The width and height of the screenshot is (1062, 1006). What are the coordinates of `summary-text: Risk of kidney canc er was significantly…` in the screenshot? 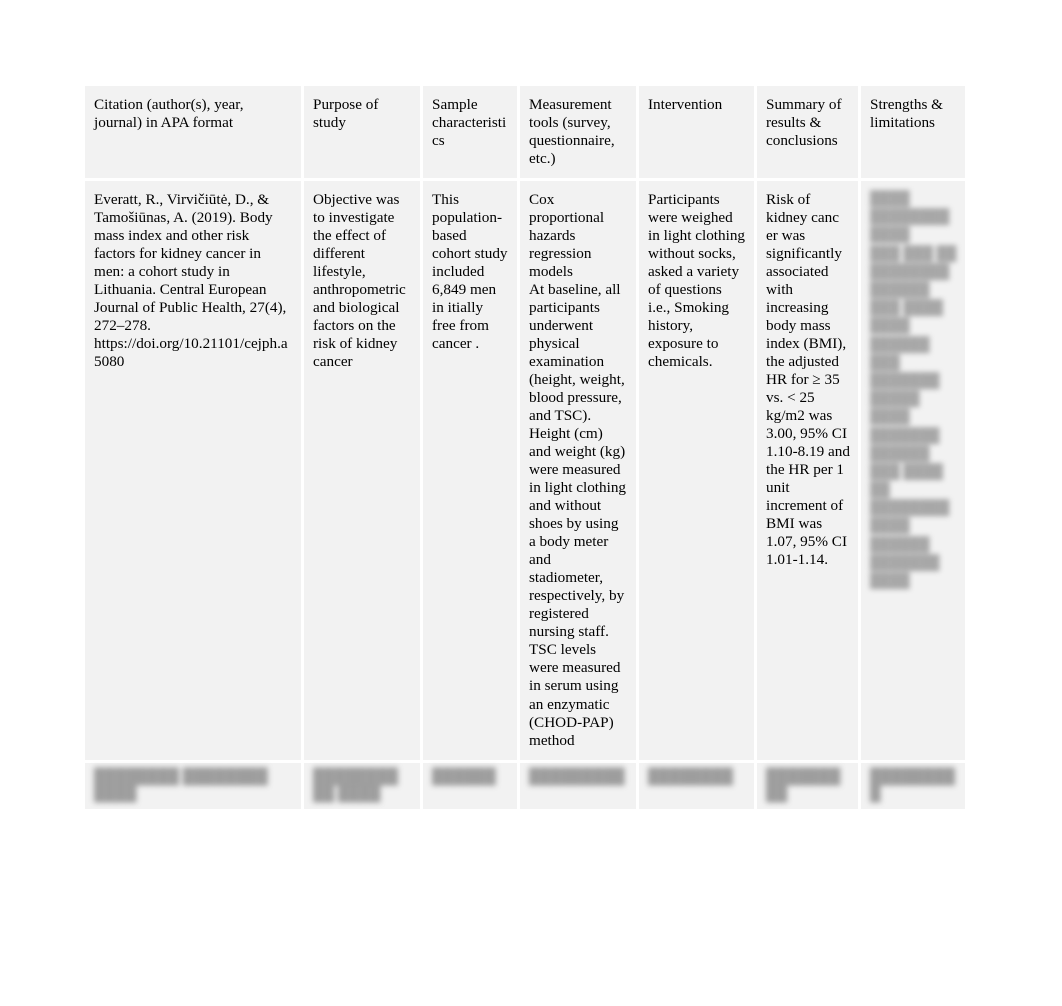 It's located at (810, 380).